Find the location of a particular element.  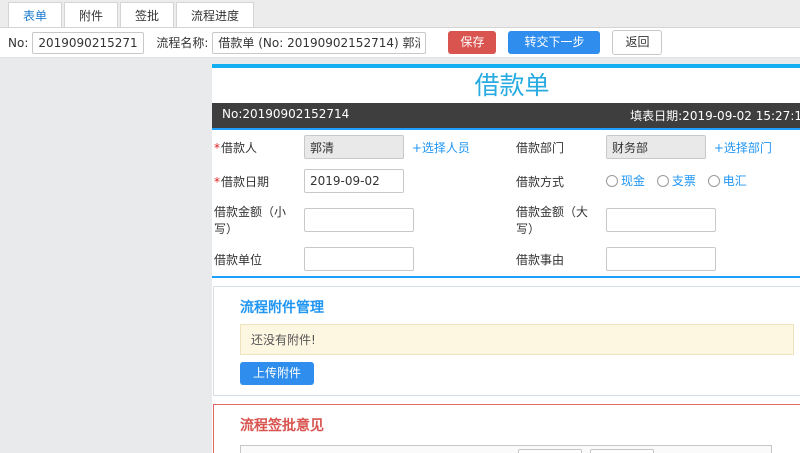

approval-section-title: 流程签批意见 is located at coordinates (282, 426).